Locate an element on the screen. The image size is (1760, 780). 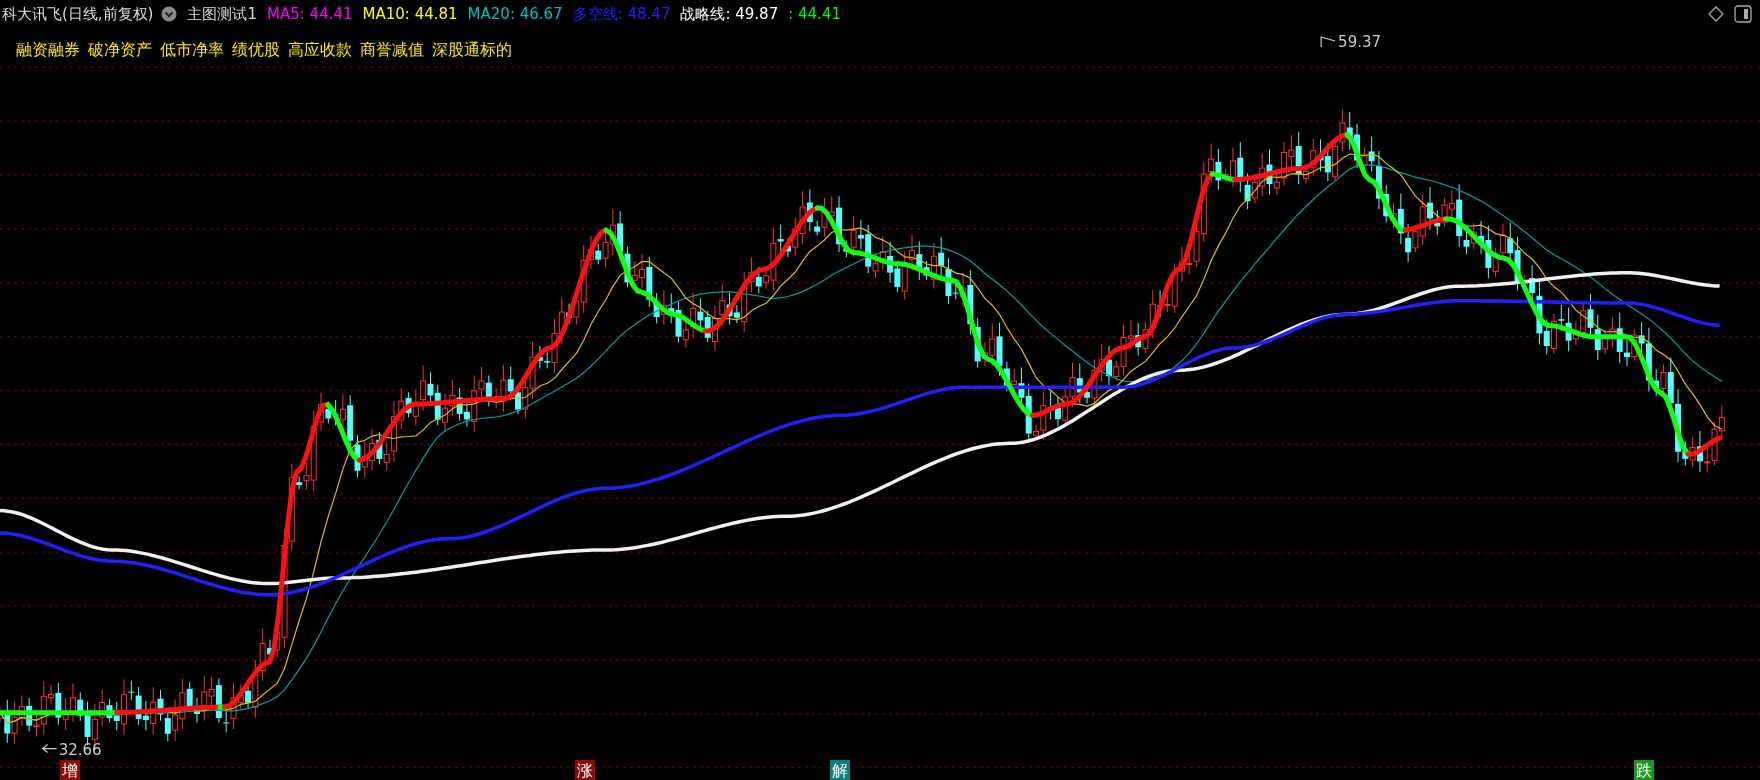
diamond-icon is located at coordinates (1716, 14).